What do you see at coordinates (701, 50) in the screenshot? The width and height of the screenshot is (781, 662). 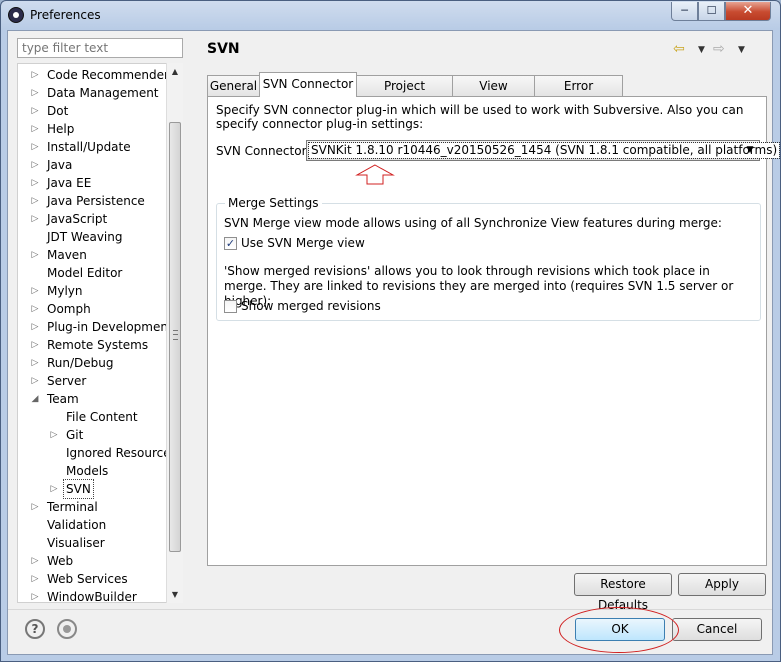 I see `back-dropdown-icon: ▼` at bounding box center [701, 50].